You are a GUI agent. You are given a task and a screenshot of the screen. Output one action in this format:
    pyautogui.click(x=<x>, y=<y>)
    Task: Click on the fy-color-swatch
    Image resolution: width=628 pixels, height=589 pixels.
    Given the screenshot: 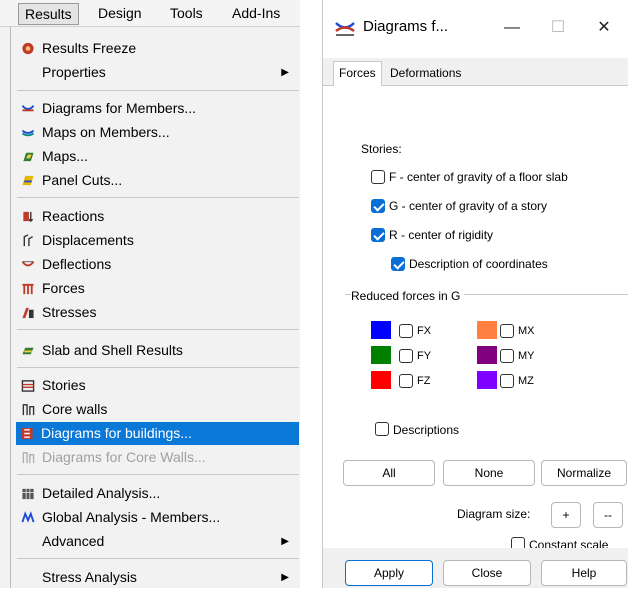 What is the action you would take?
    pyautogui.click(x=381, y=355)
    